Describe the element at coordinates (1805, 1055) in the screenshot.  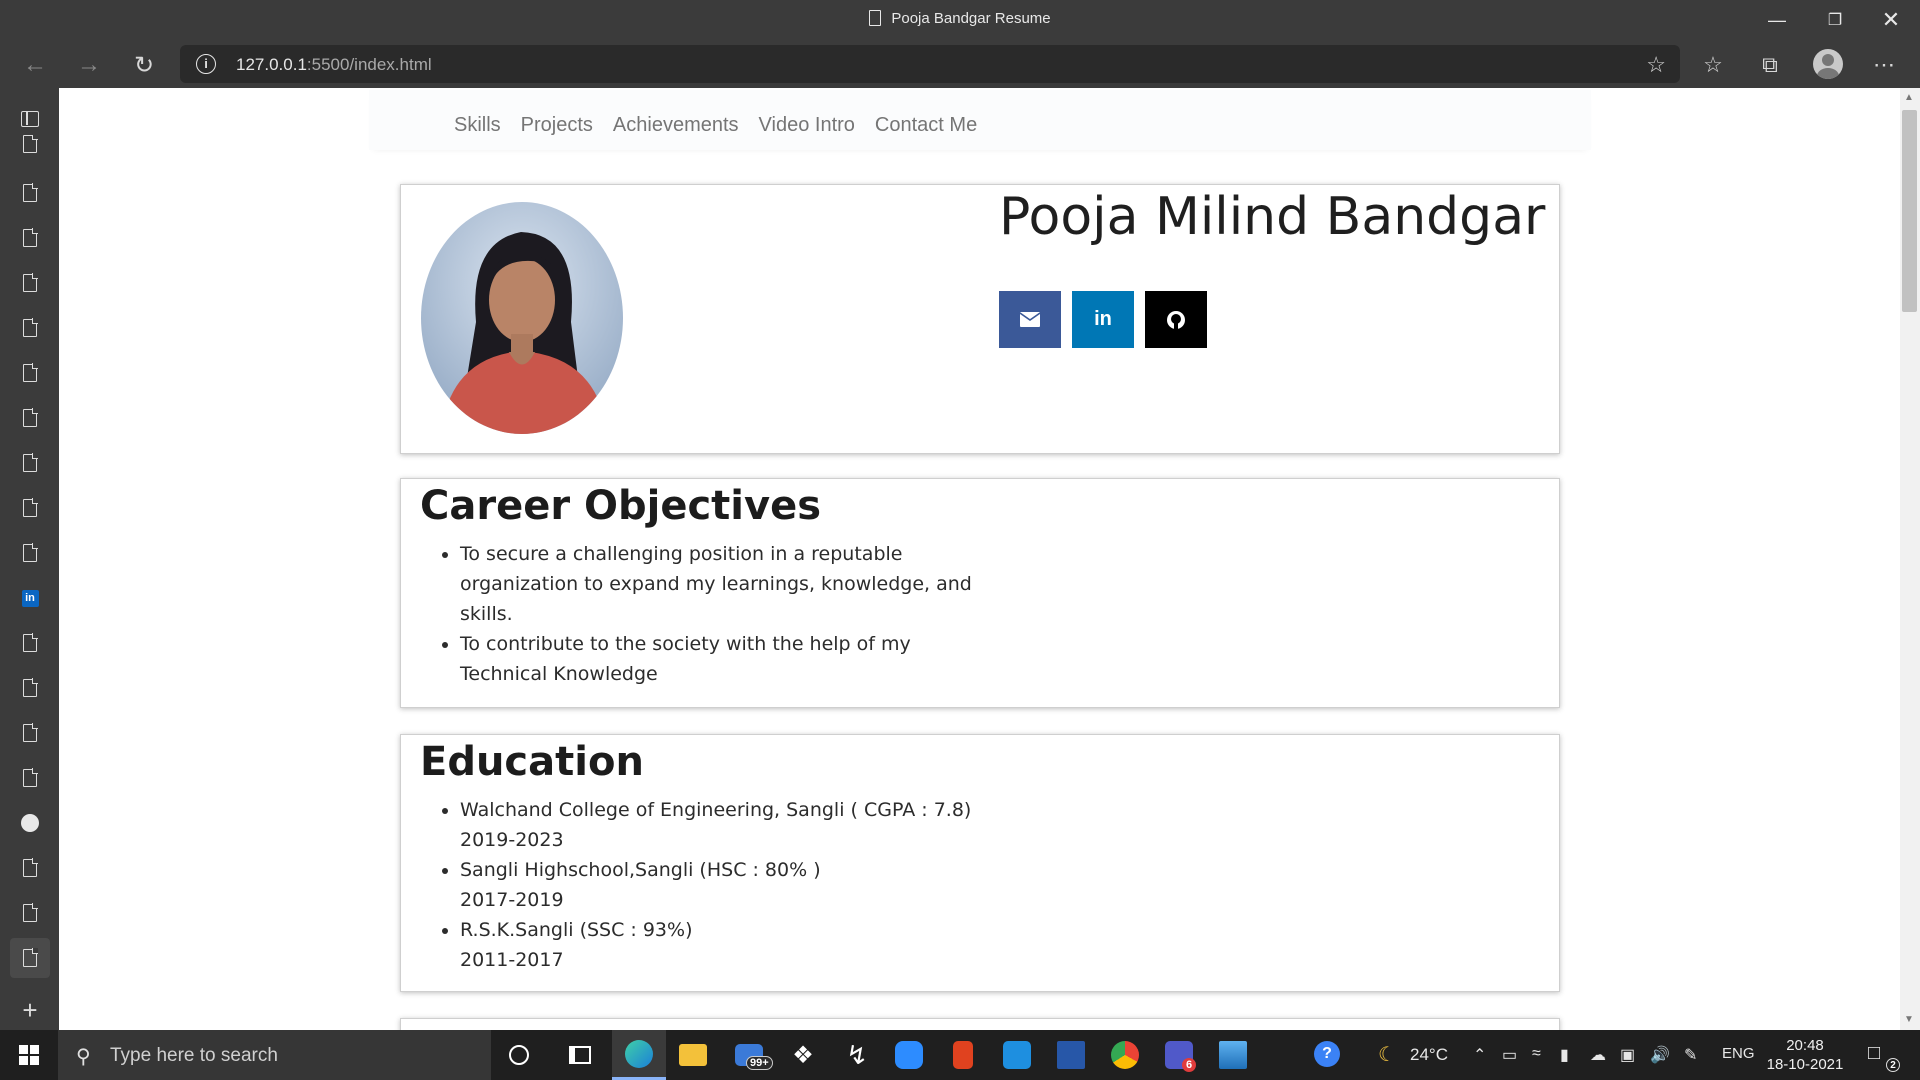
I see `taskbar-clock: 20:48 18-10-2021` at that location.